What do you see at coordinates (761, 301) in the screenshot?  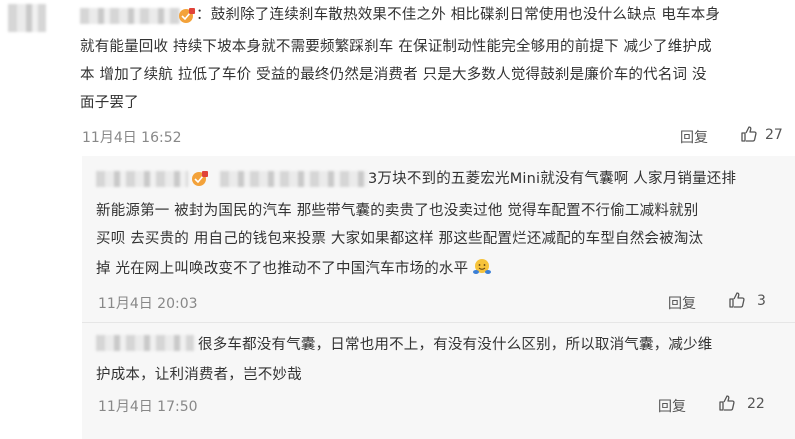 I see `like-count: 3` at bounding box center [761, 301].